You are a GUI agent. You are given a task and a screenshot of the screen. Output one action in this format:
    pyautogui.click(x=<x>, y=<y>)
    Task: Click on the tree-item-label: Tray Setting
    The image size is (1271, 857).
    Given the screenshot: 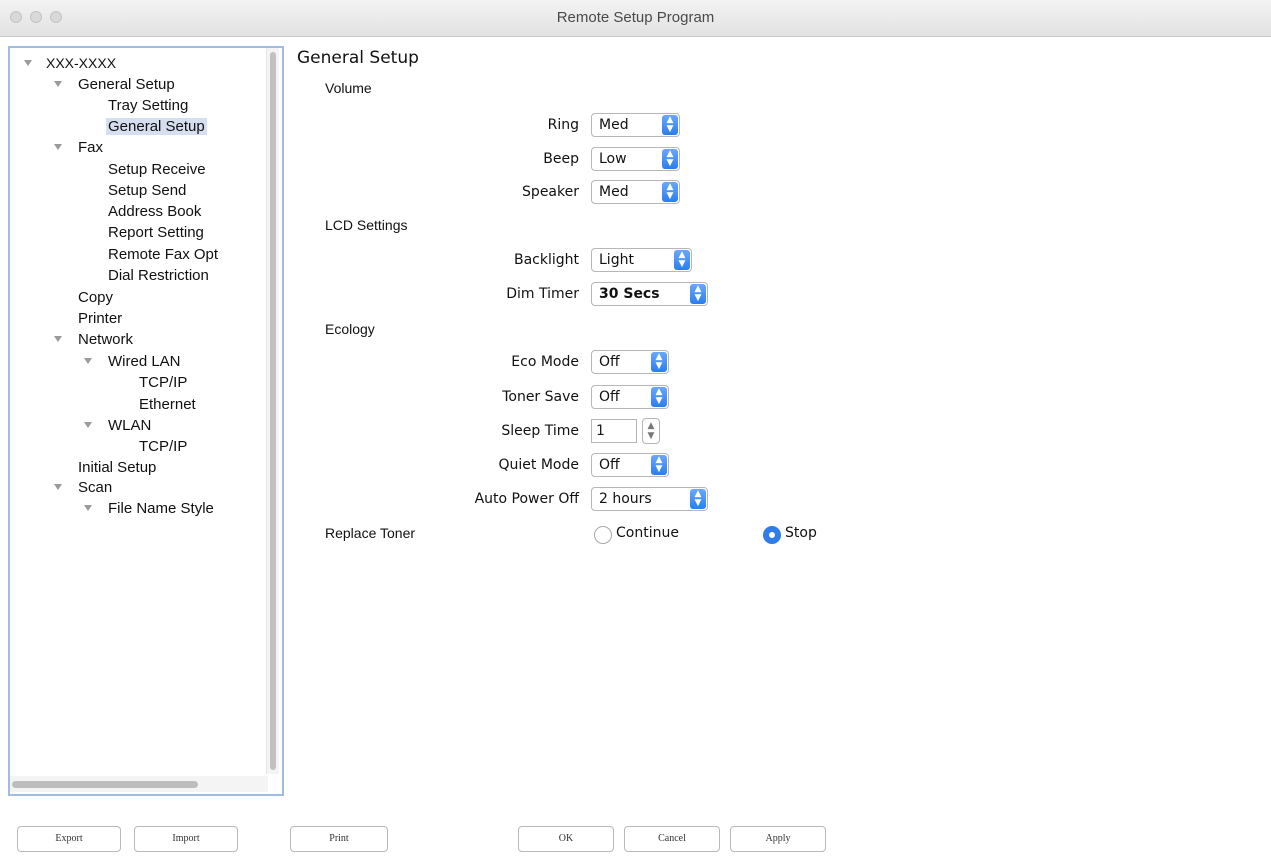 What is the action you would take?
    pyautogui.click(x=148, y=105)
    